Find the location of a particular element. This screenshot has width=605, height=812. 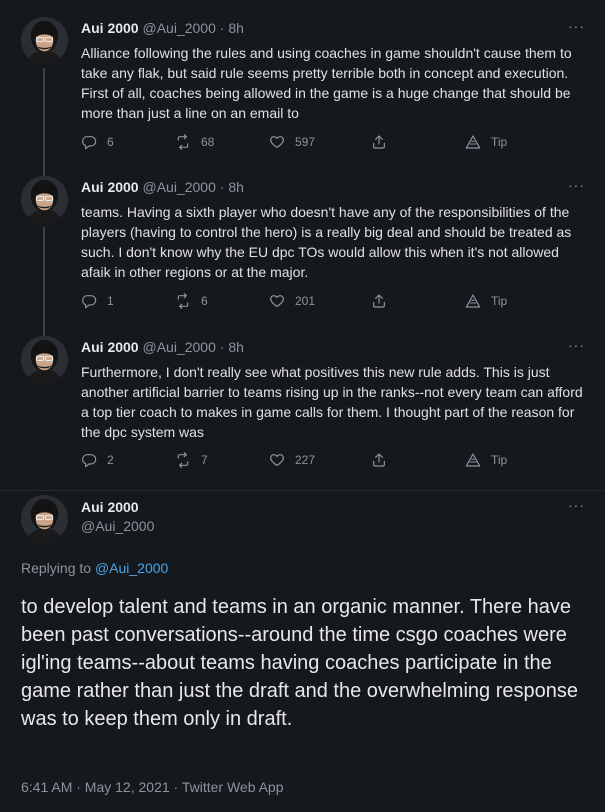

like-button: 201 is located at coordinates (292, 301).